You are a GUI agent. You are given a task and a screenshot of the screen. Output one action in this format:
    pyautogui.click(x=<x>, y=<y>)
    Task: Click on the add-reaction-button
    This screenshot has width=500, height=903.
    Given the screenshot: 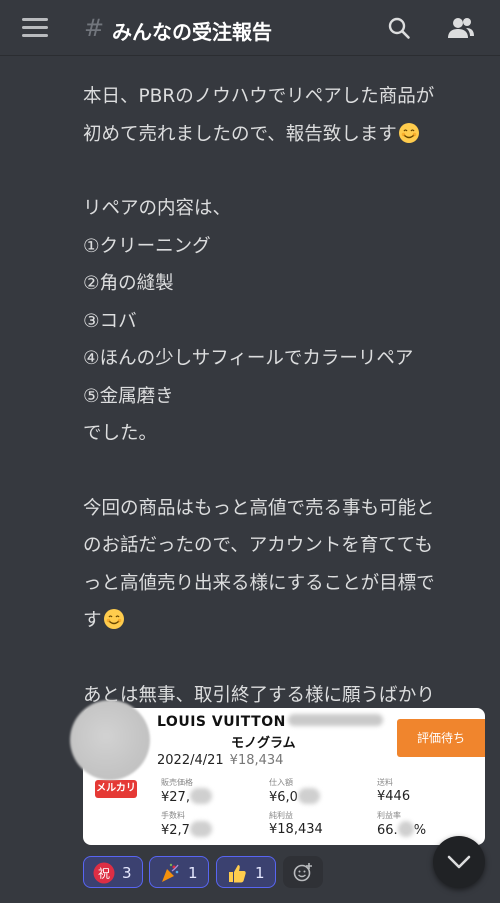 What is the action you would take?
    pyautogui.click(x=303, y=872)
    